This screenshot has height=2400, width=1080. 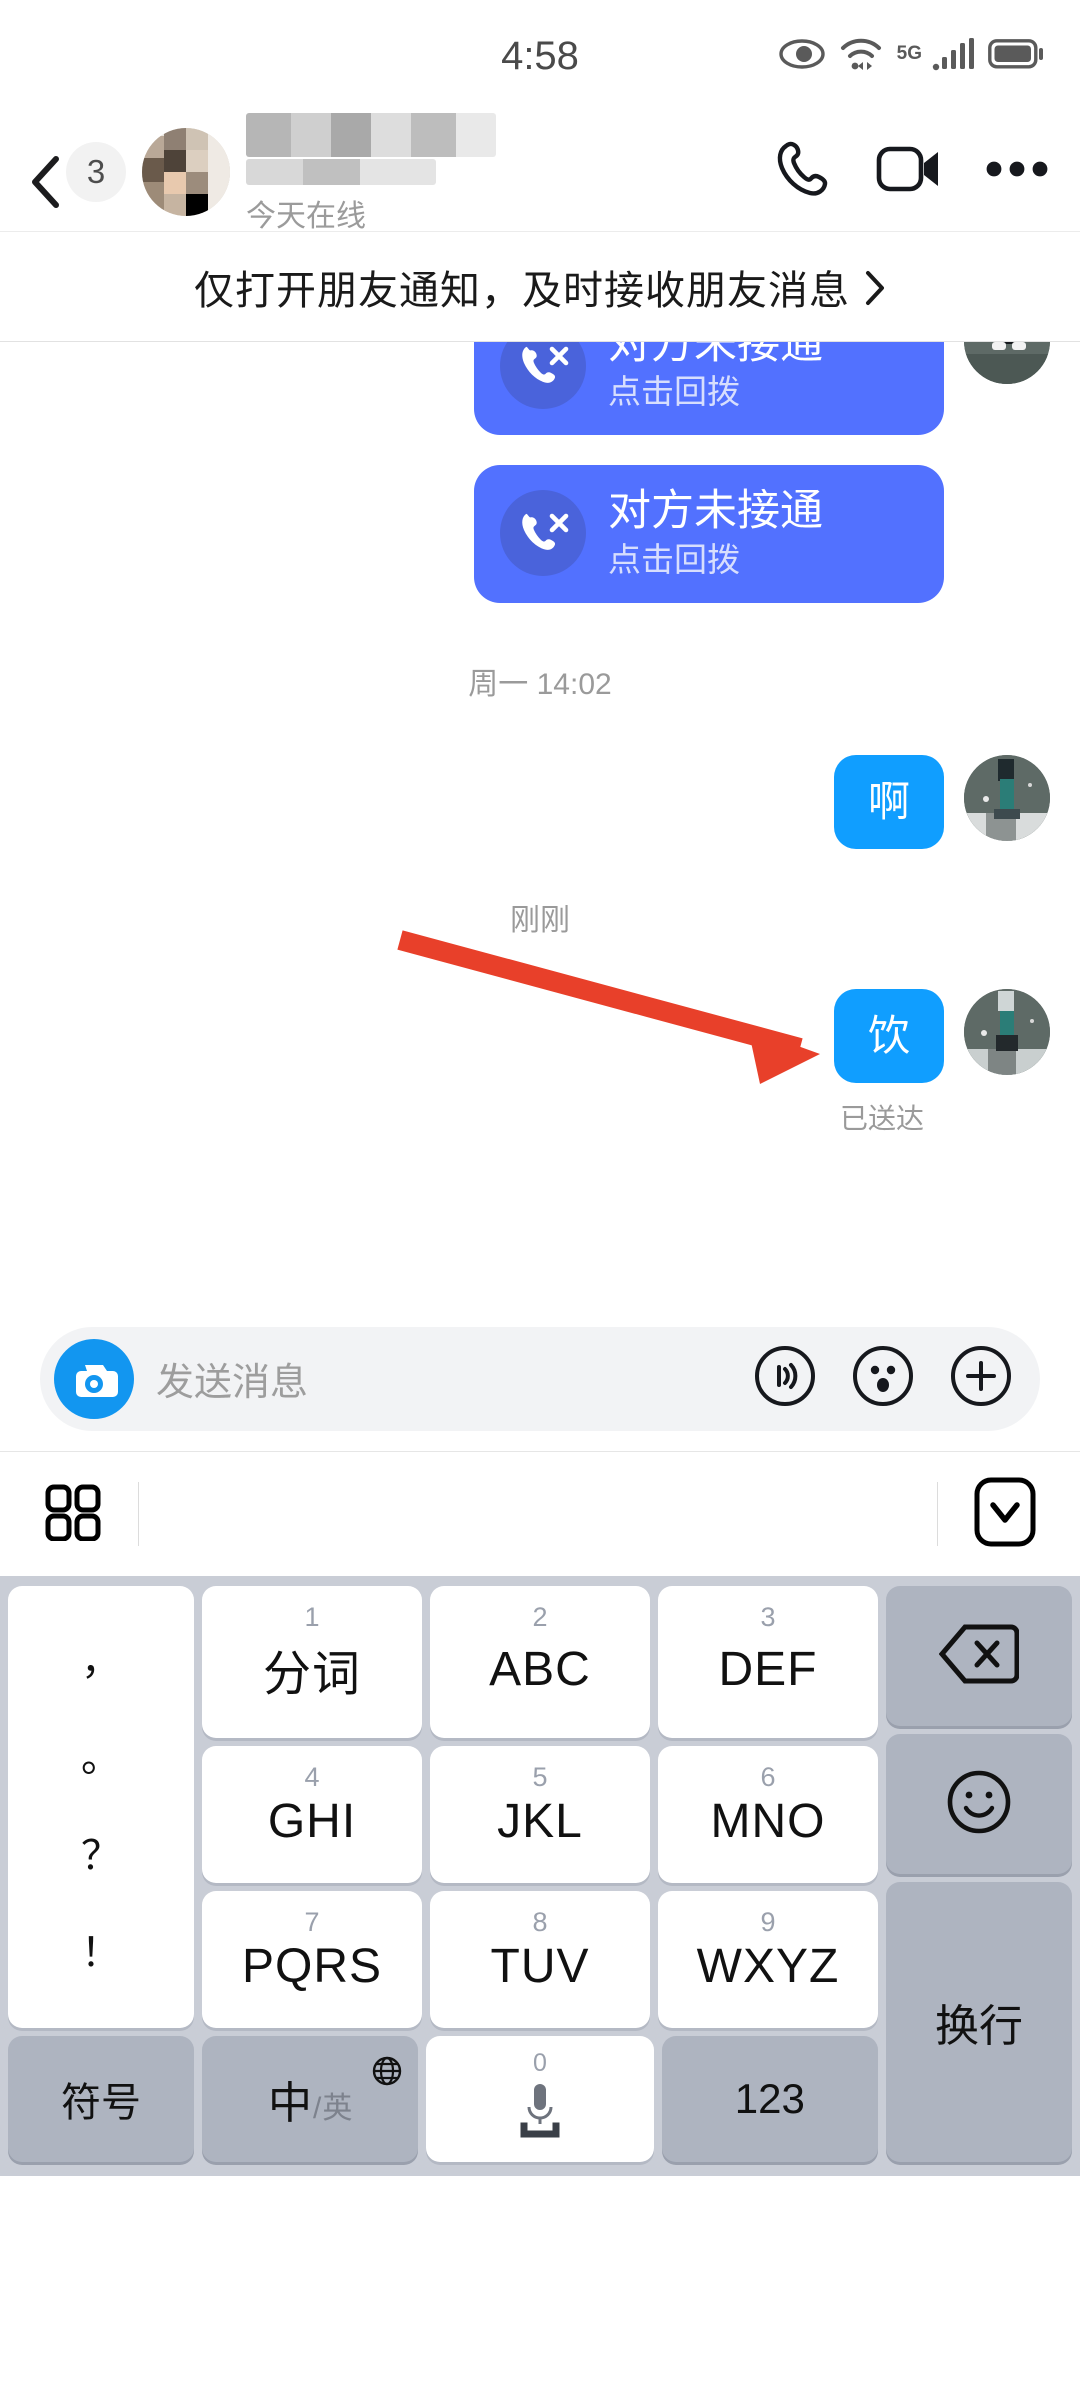 I want to click on chevron-right-icon, so click(x=875, y=287).